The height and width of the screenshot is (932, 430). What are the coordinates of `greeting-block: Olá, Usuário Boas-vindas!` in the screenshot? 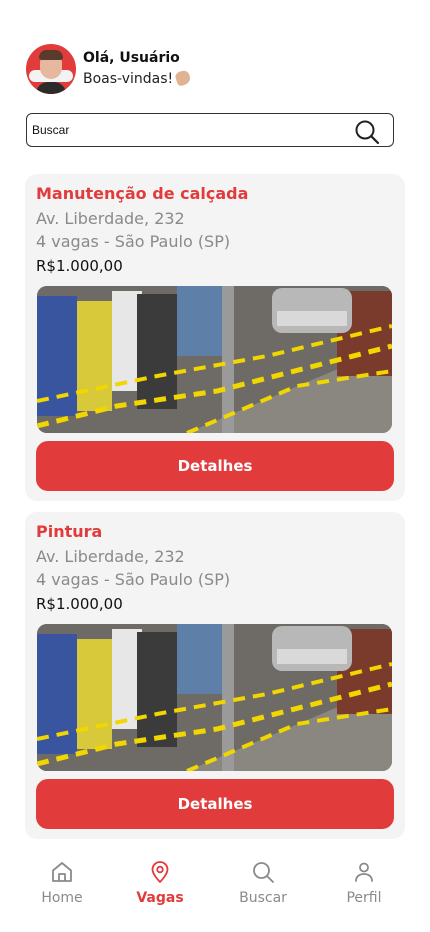 It's located at (137, 69).